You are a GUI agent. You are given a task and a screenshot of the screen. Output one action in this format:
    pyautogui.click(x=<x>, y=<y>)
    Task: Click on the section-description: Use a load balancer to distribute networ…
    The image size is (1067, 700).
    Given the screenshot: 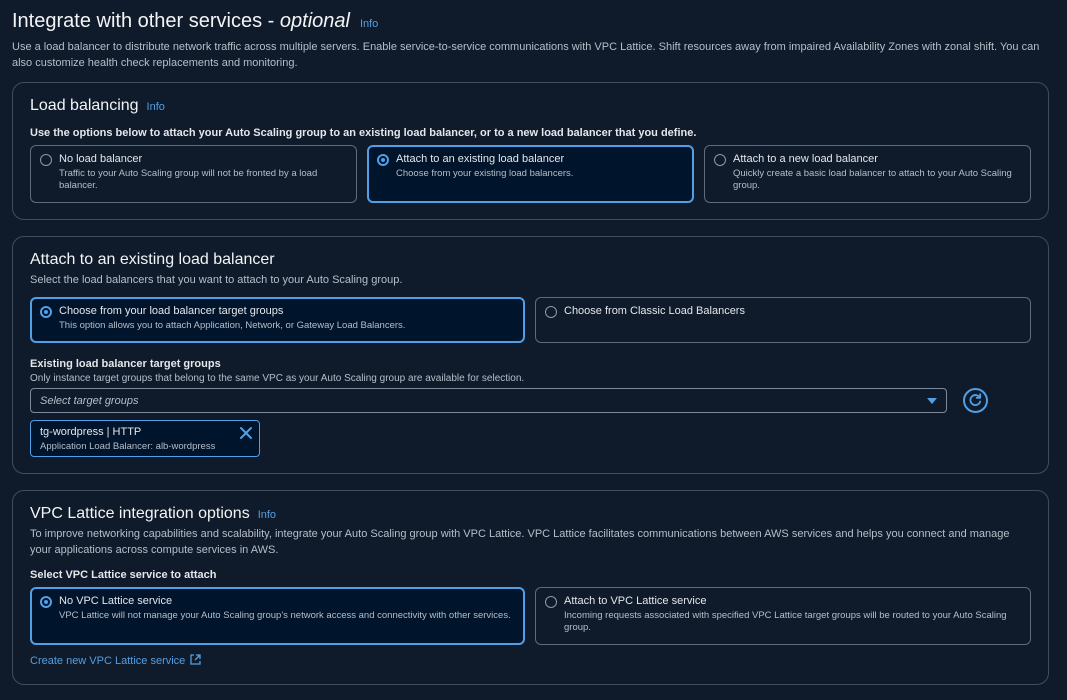 What is the action you would take?
    pyautogui.click(x=526, y=55)
    